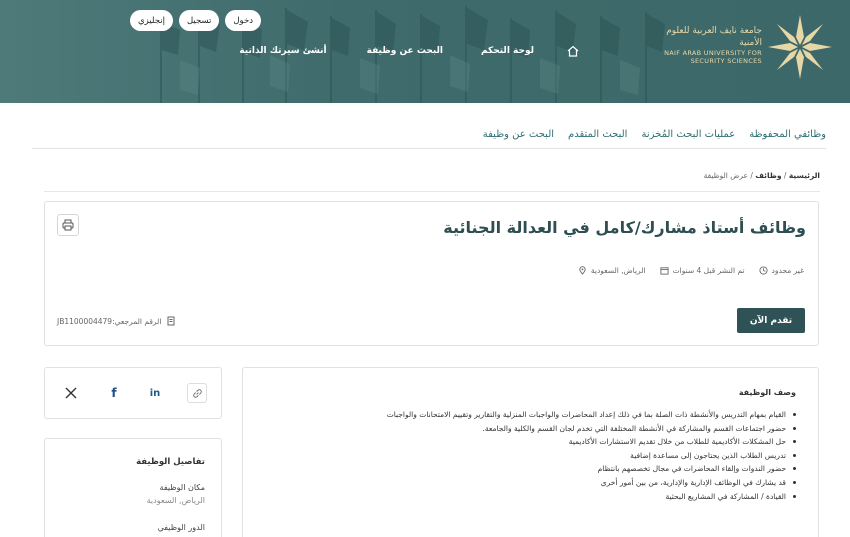 This screenshot has width=850, height=537. What do you see at coordinates (181, 527) in the screenshot?
I see `job-role-label: الدور الوظيفي` at bounding box center [181, 527].